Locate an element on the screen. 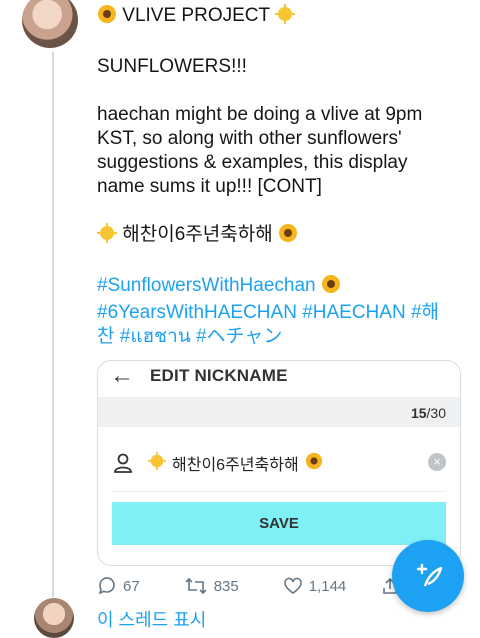  hashtag-line: #SunflowersWithHaechan is located at coordinates (277, 287).